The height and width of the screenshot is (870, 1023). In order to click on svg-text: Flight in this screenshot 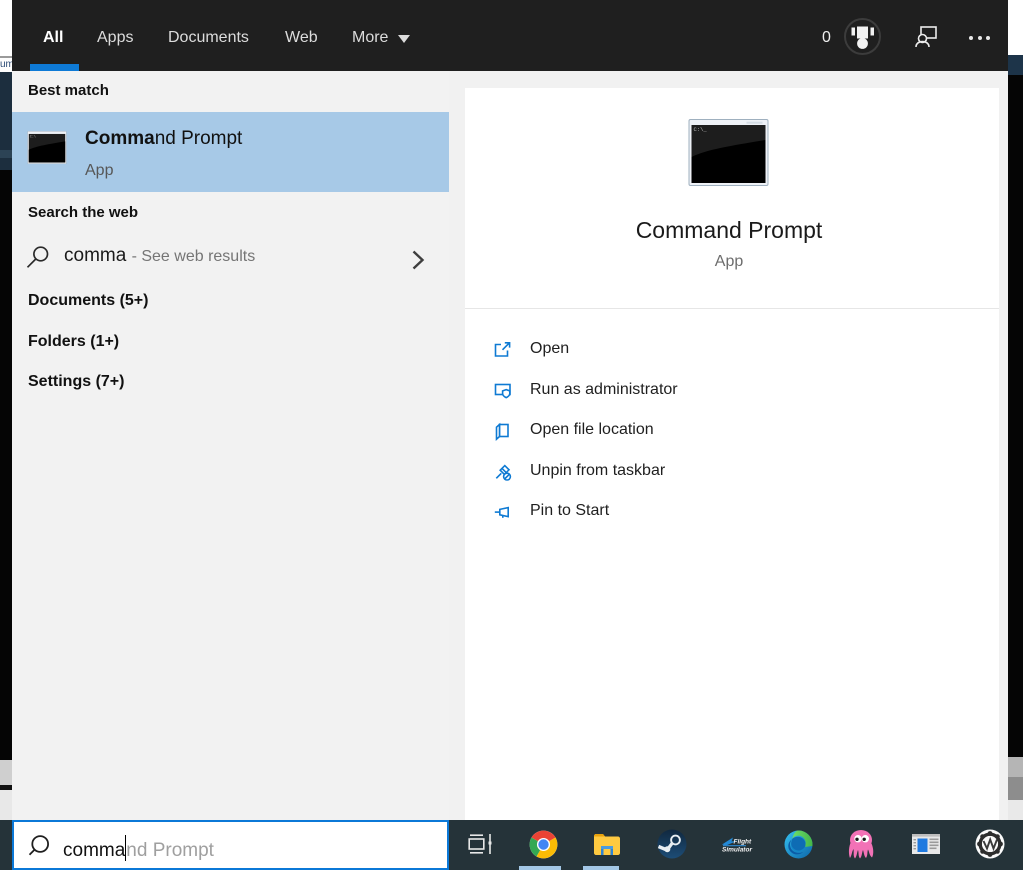, I will do `click(743, 842)`.